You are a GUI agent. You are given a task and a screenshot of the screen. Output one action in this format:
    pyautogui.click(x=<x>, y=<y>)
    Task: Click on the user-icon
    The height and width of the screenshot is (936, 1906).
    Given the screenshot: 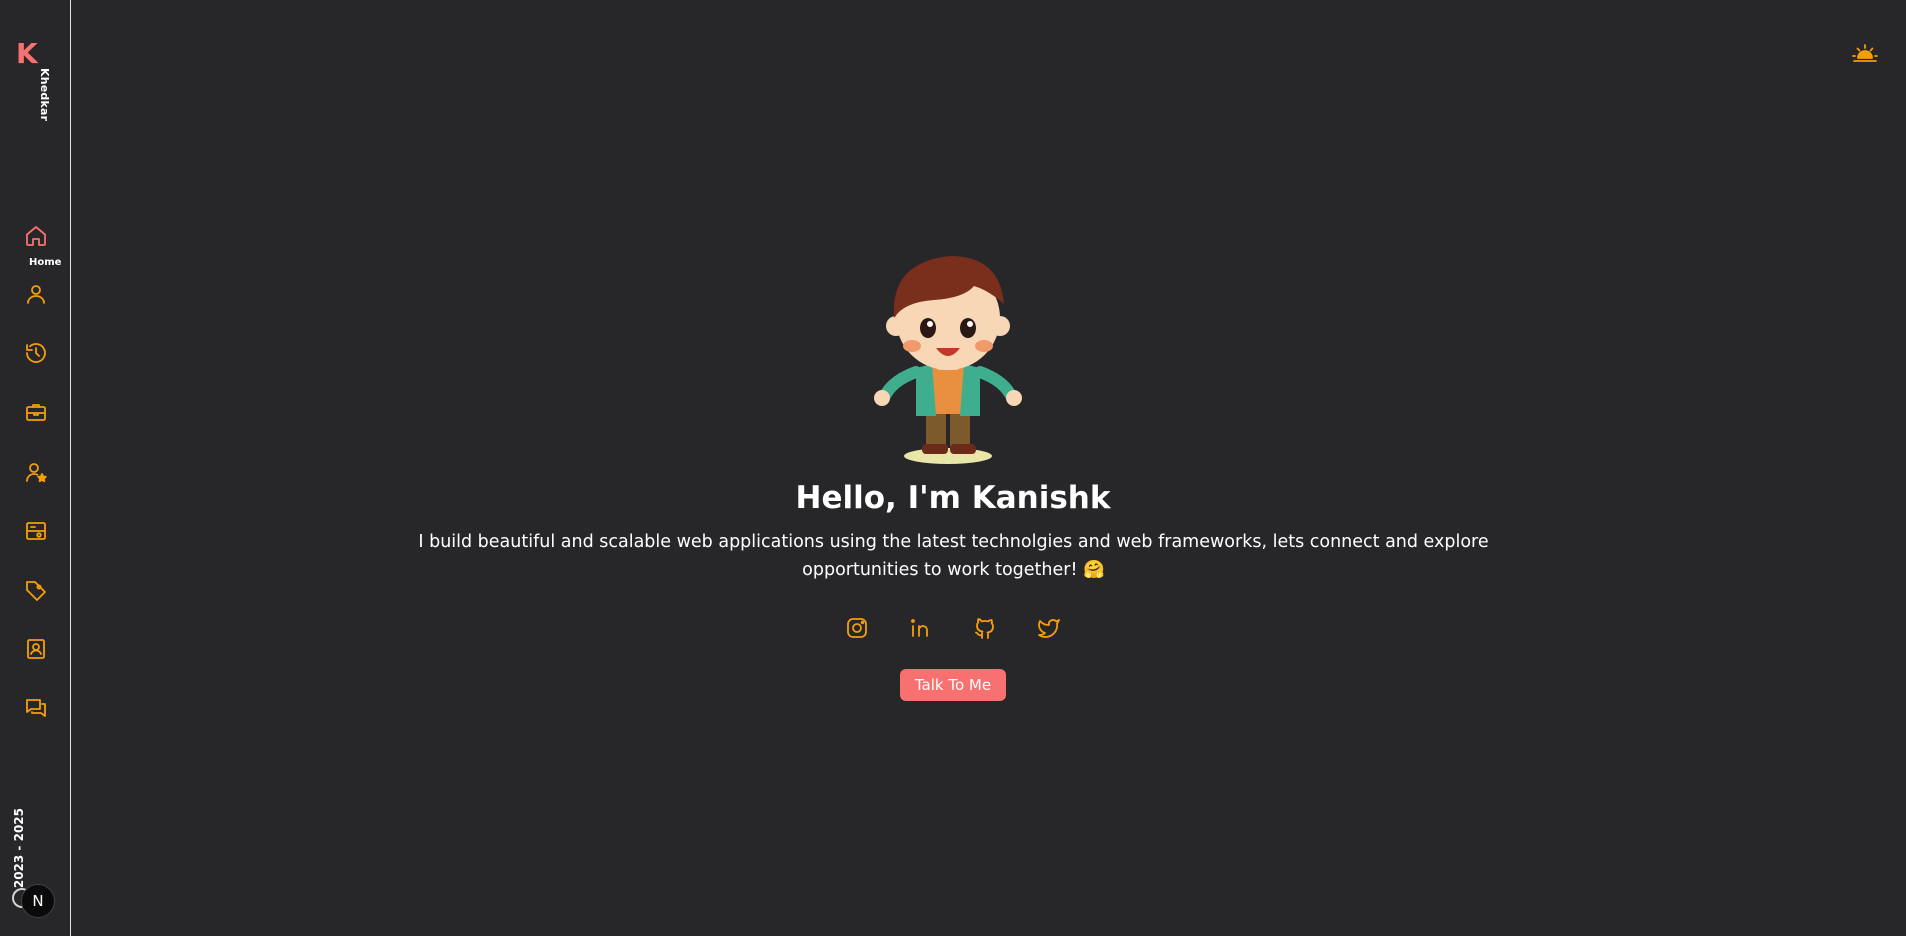 What is the action you would take?
    pyautogui.click(x=36, y=294)
    